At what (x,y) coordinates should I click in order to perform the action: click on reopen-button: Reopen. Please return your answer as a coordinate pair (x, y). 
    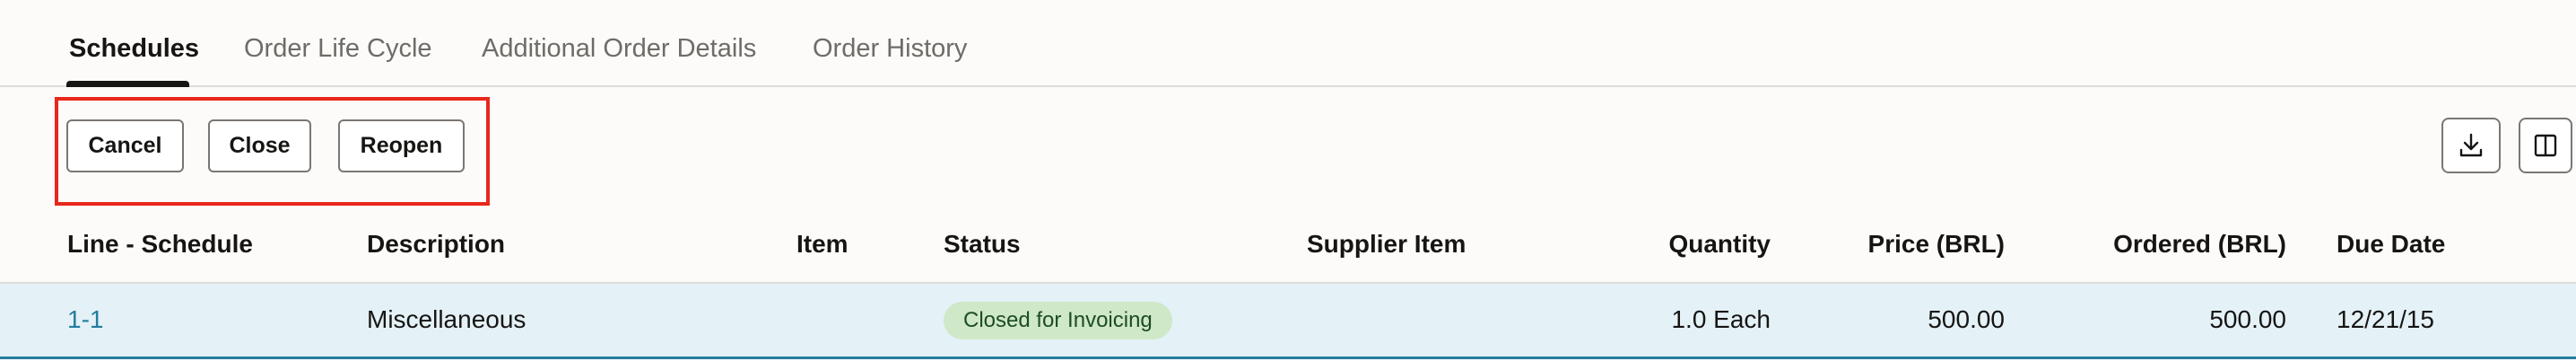
    Looking at the image, I should click on (401, 145).